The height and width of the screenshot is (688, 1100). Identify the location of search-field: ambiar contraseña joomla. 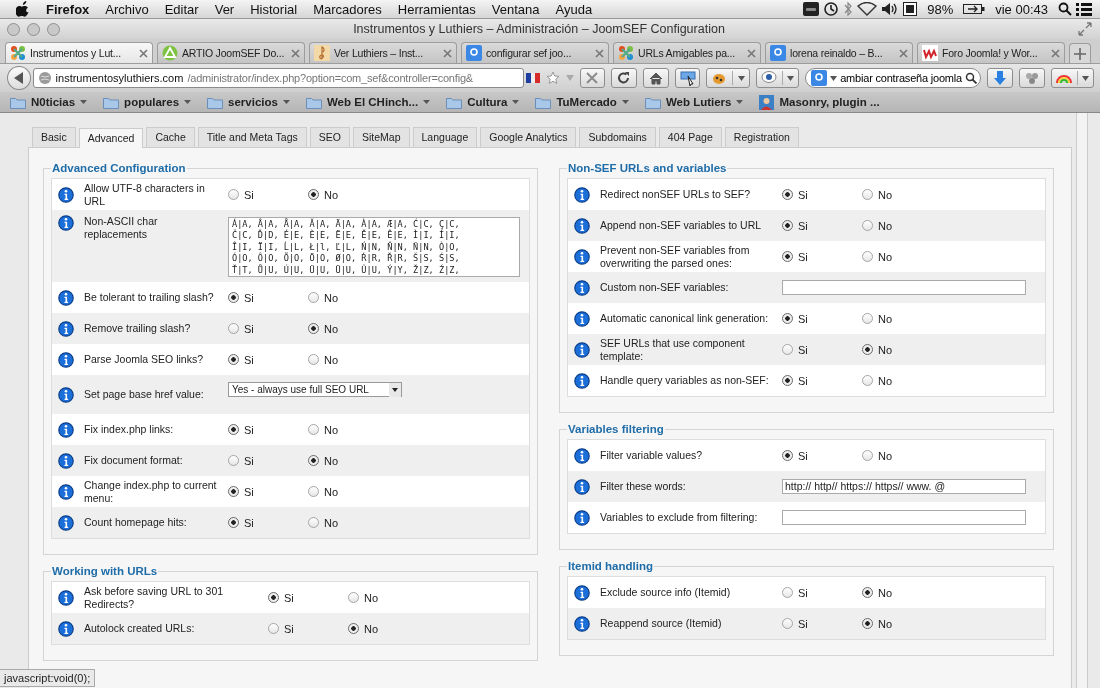
(893, 78).